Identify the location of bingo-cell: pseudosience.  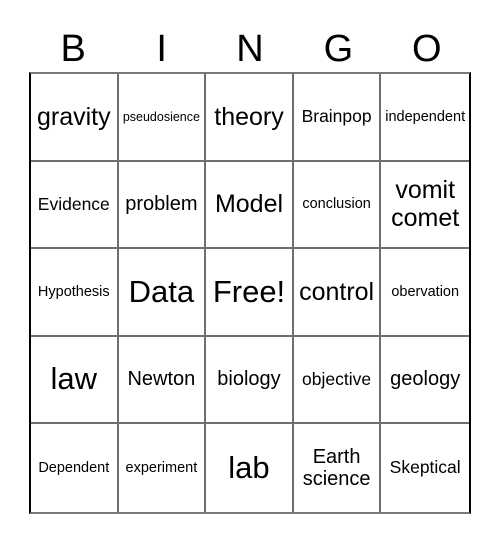
(162, 118).